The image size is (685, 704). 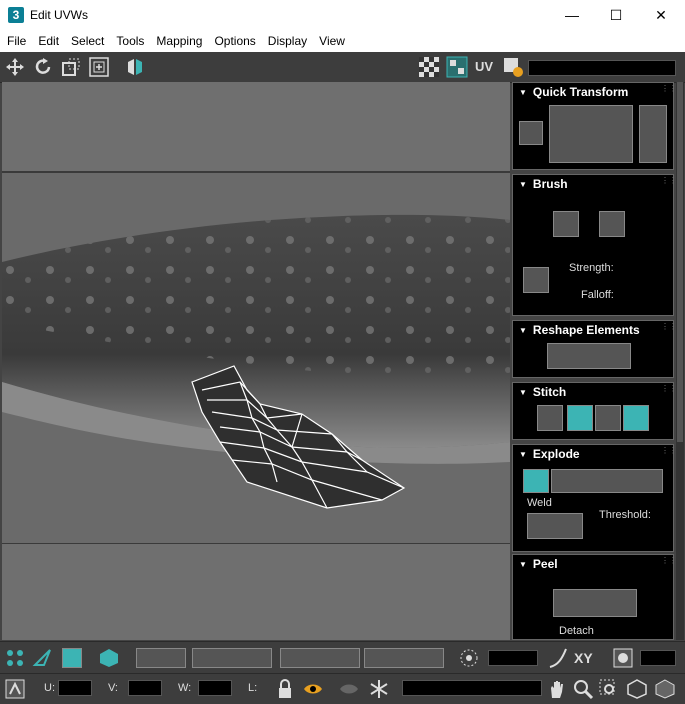 What do you see at coordinates (566, 224) in the screenshot?
I see `paint-move-button` at bounding box center [566, 224].